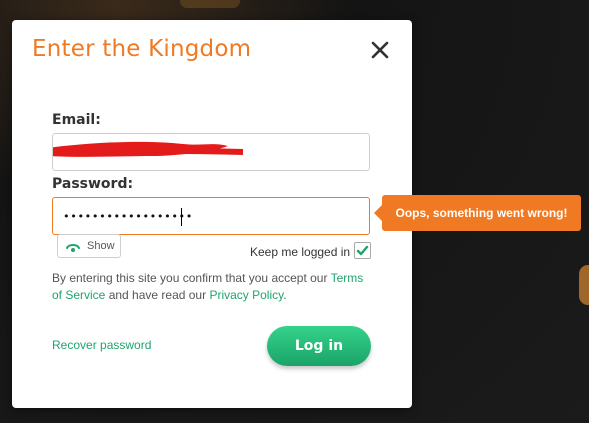 Image resolution: width=589 pixels, height=423 pixels. I want to click on password-label: Password:, so click(93, 184).